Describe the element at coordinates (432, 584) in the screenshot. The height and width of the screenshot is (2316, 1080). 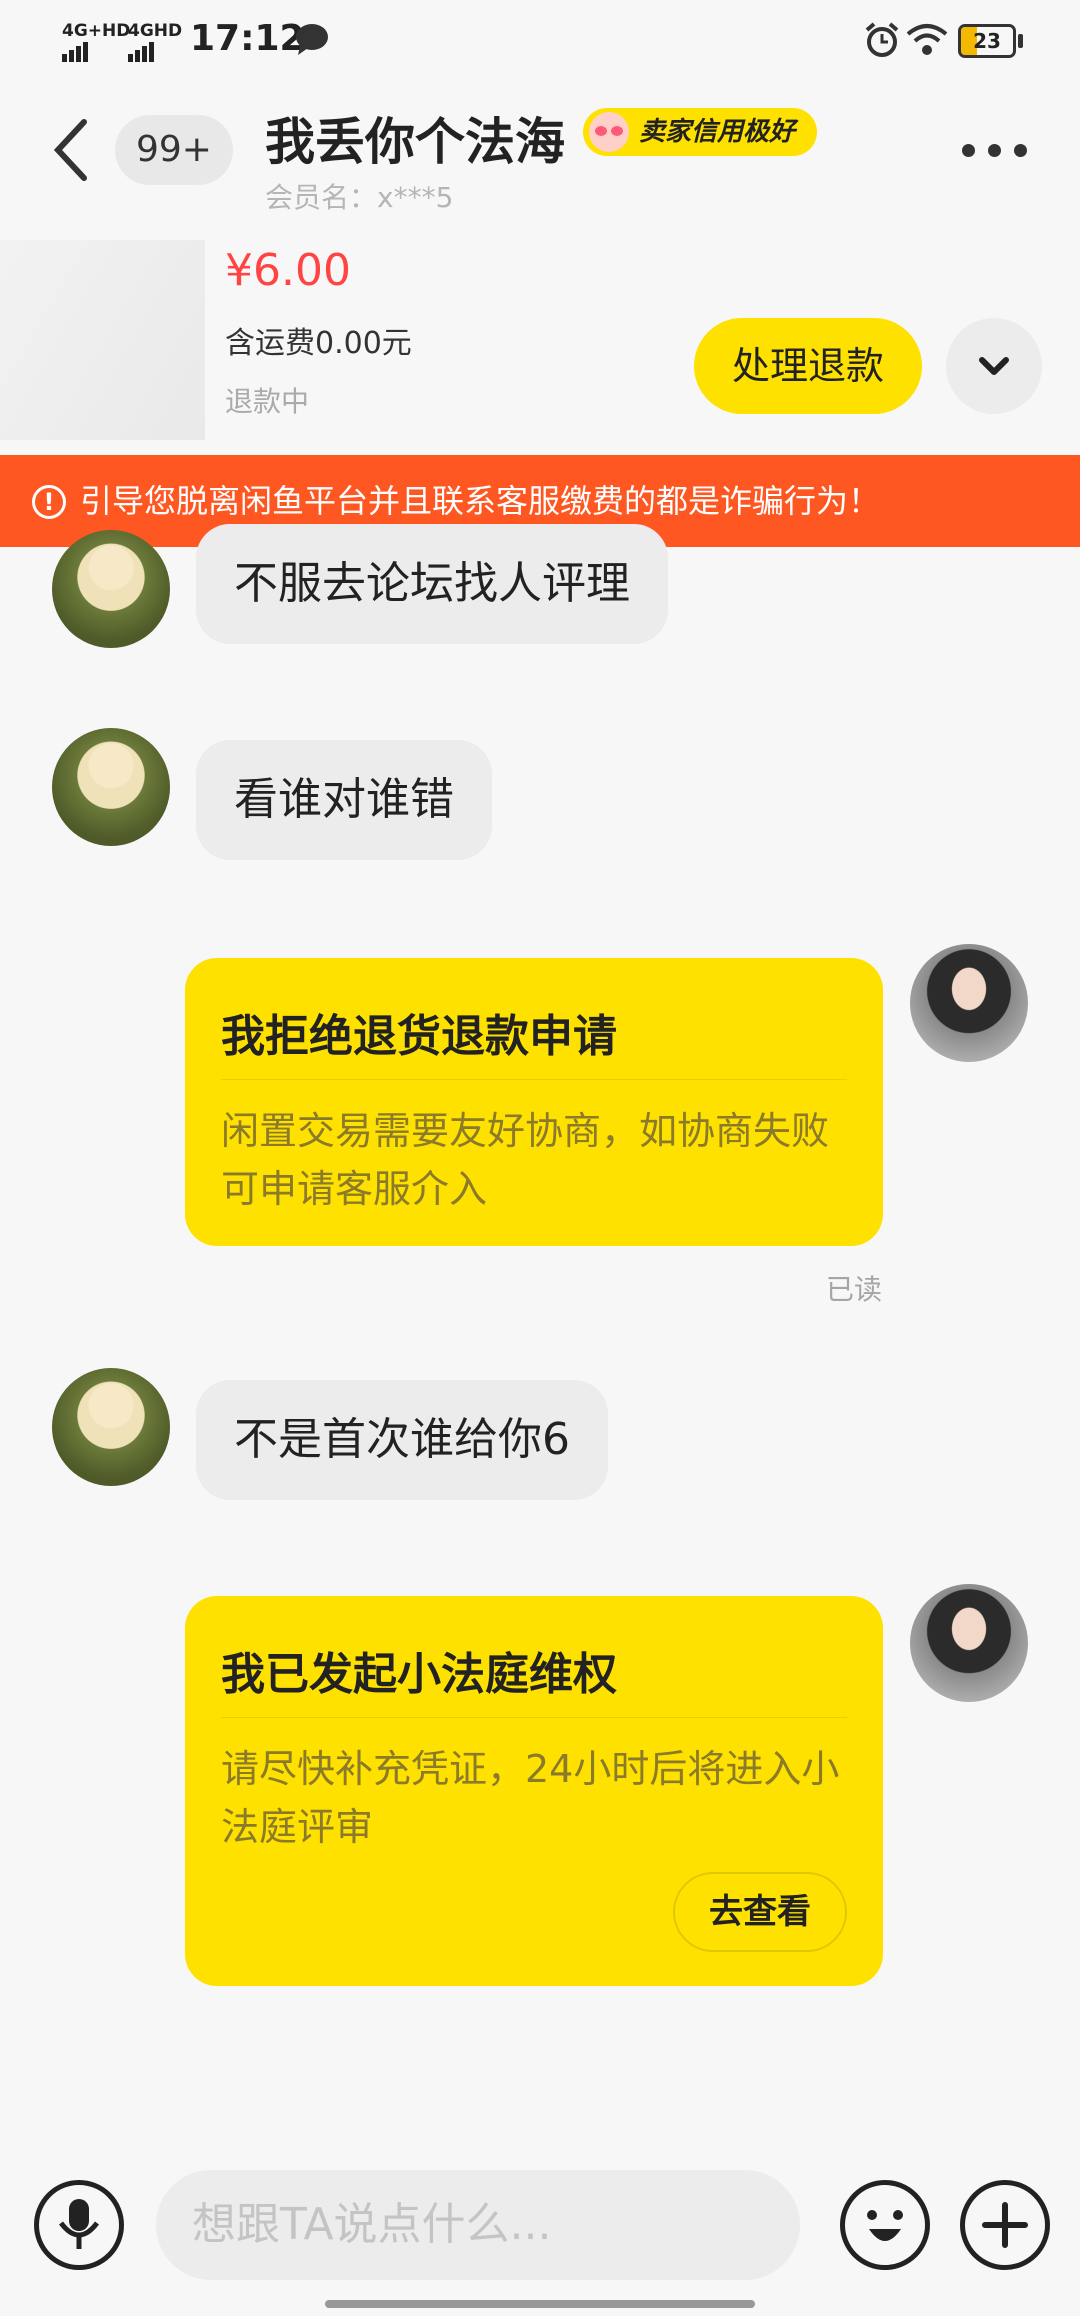
I see `message-bubble: 不服去论坛找人评理` at that location.